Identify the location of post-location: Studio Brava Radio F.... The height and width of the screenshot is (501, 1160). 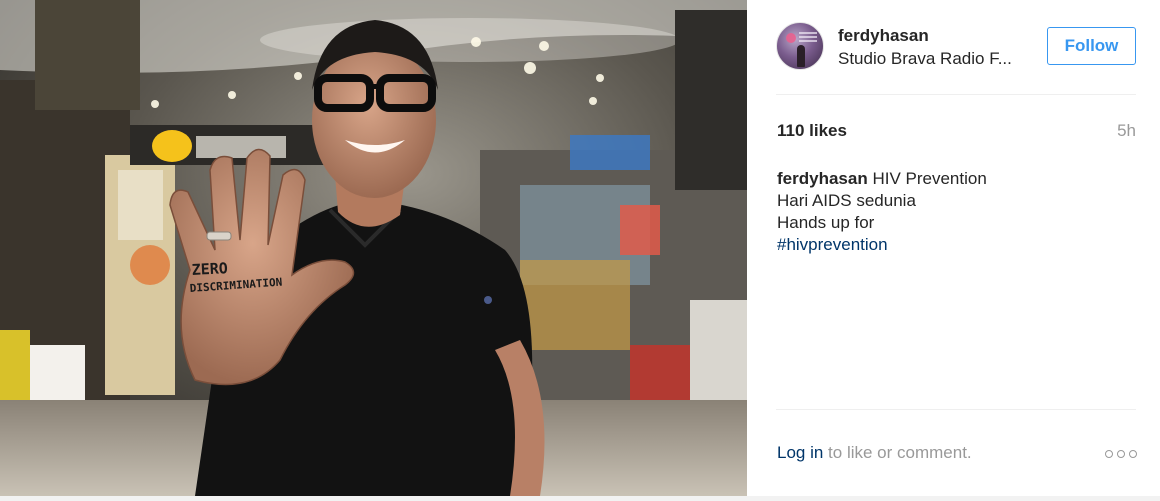
(933, 59).